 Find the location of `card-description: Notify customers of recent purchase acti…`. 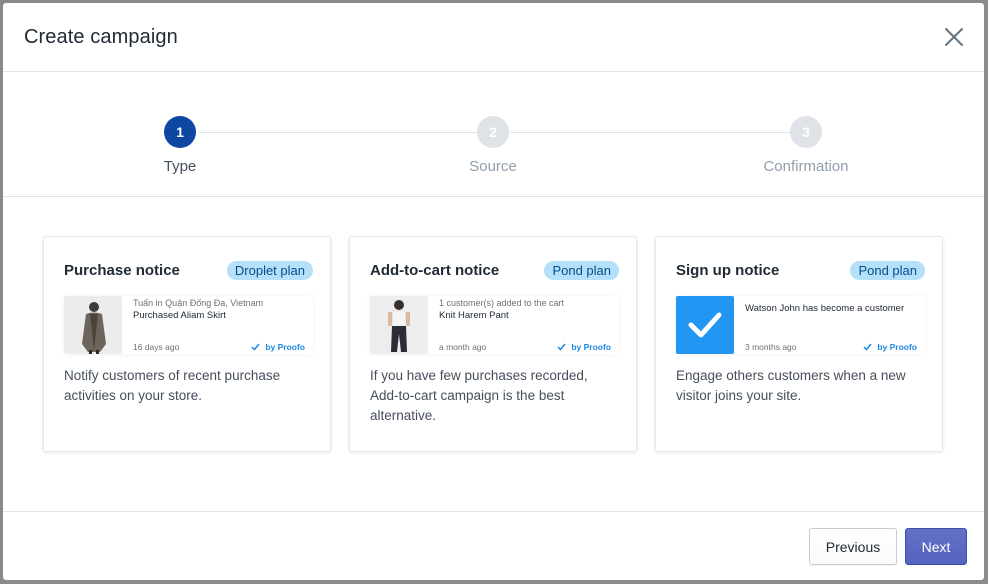

card-description: Notify customers of recent purchase acti… is located at coordinates (172, 385).